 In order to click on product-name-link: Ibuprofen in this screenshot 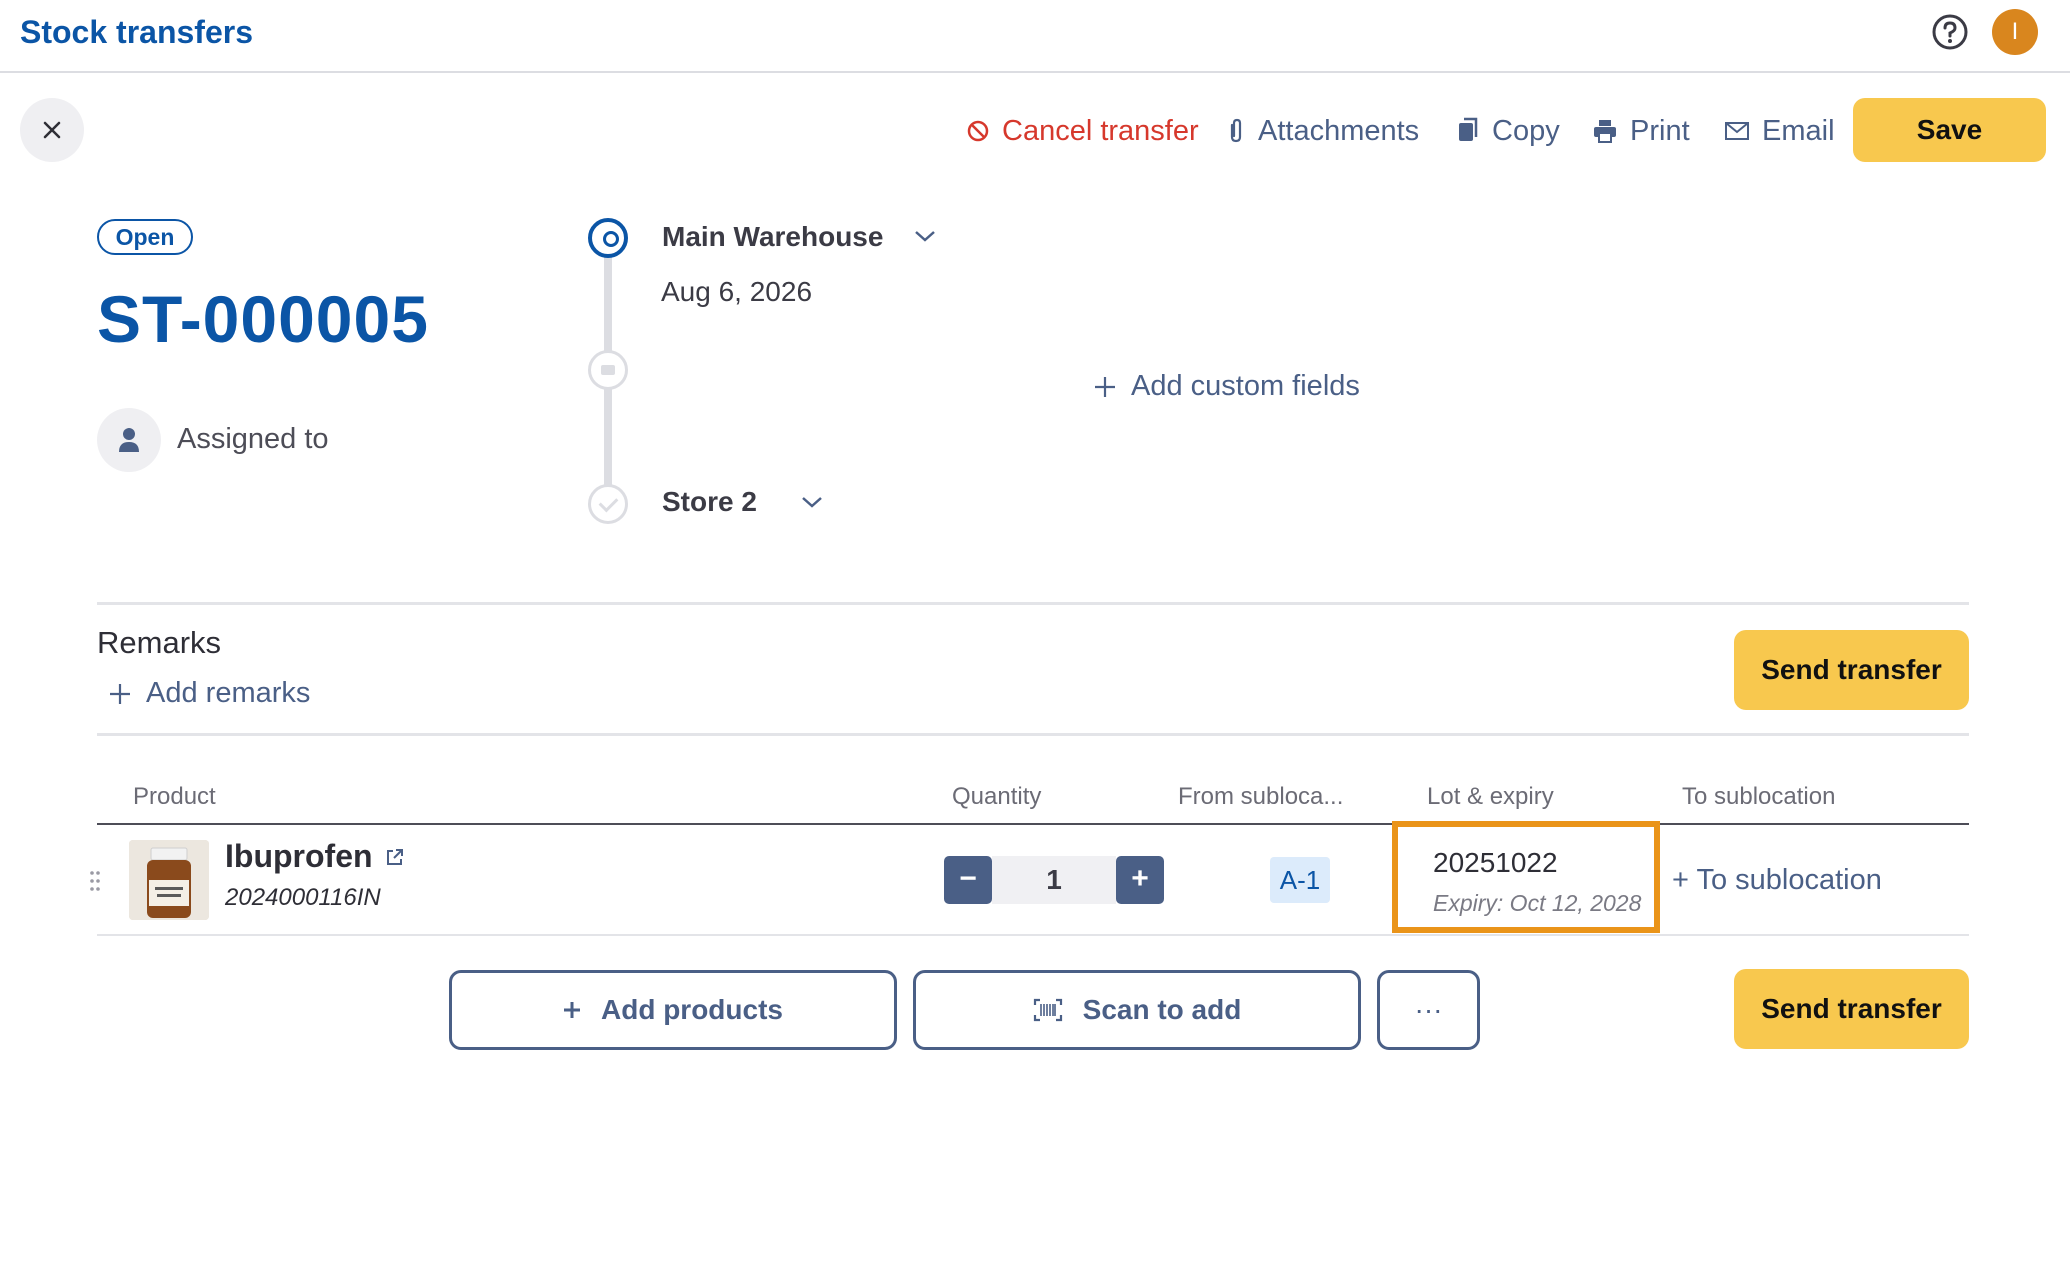, I will do `click(315, 856)`.